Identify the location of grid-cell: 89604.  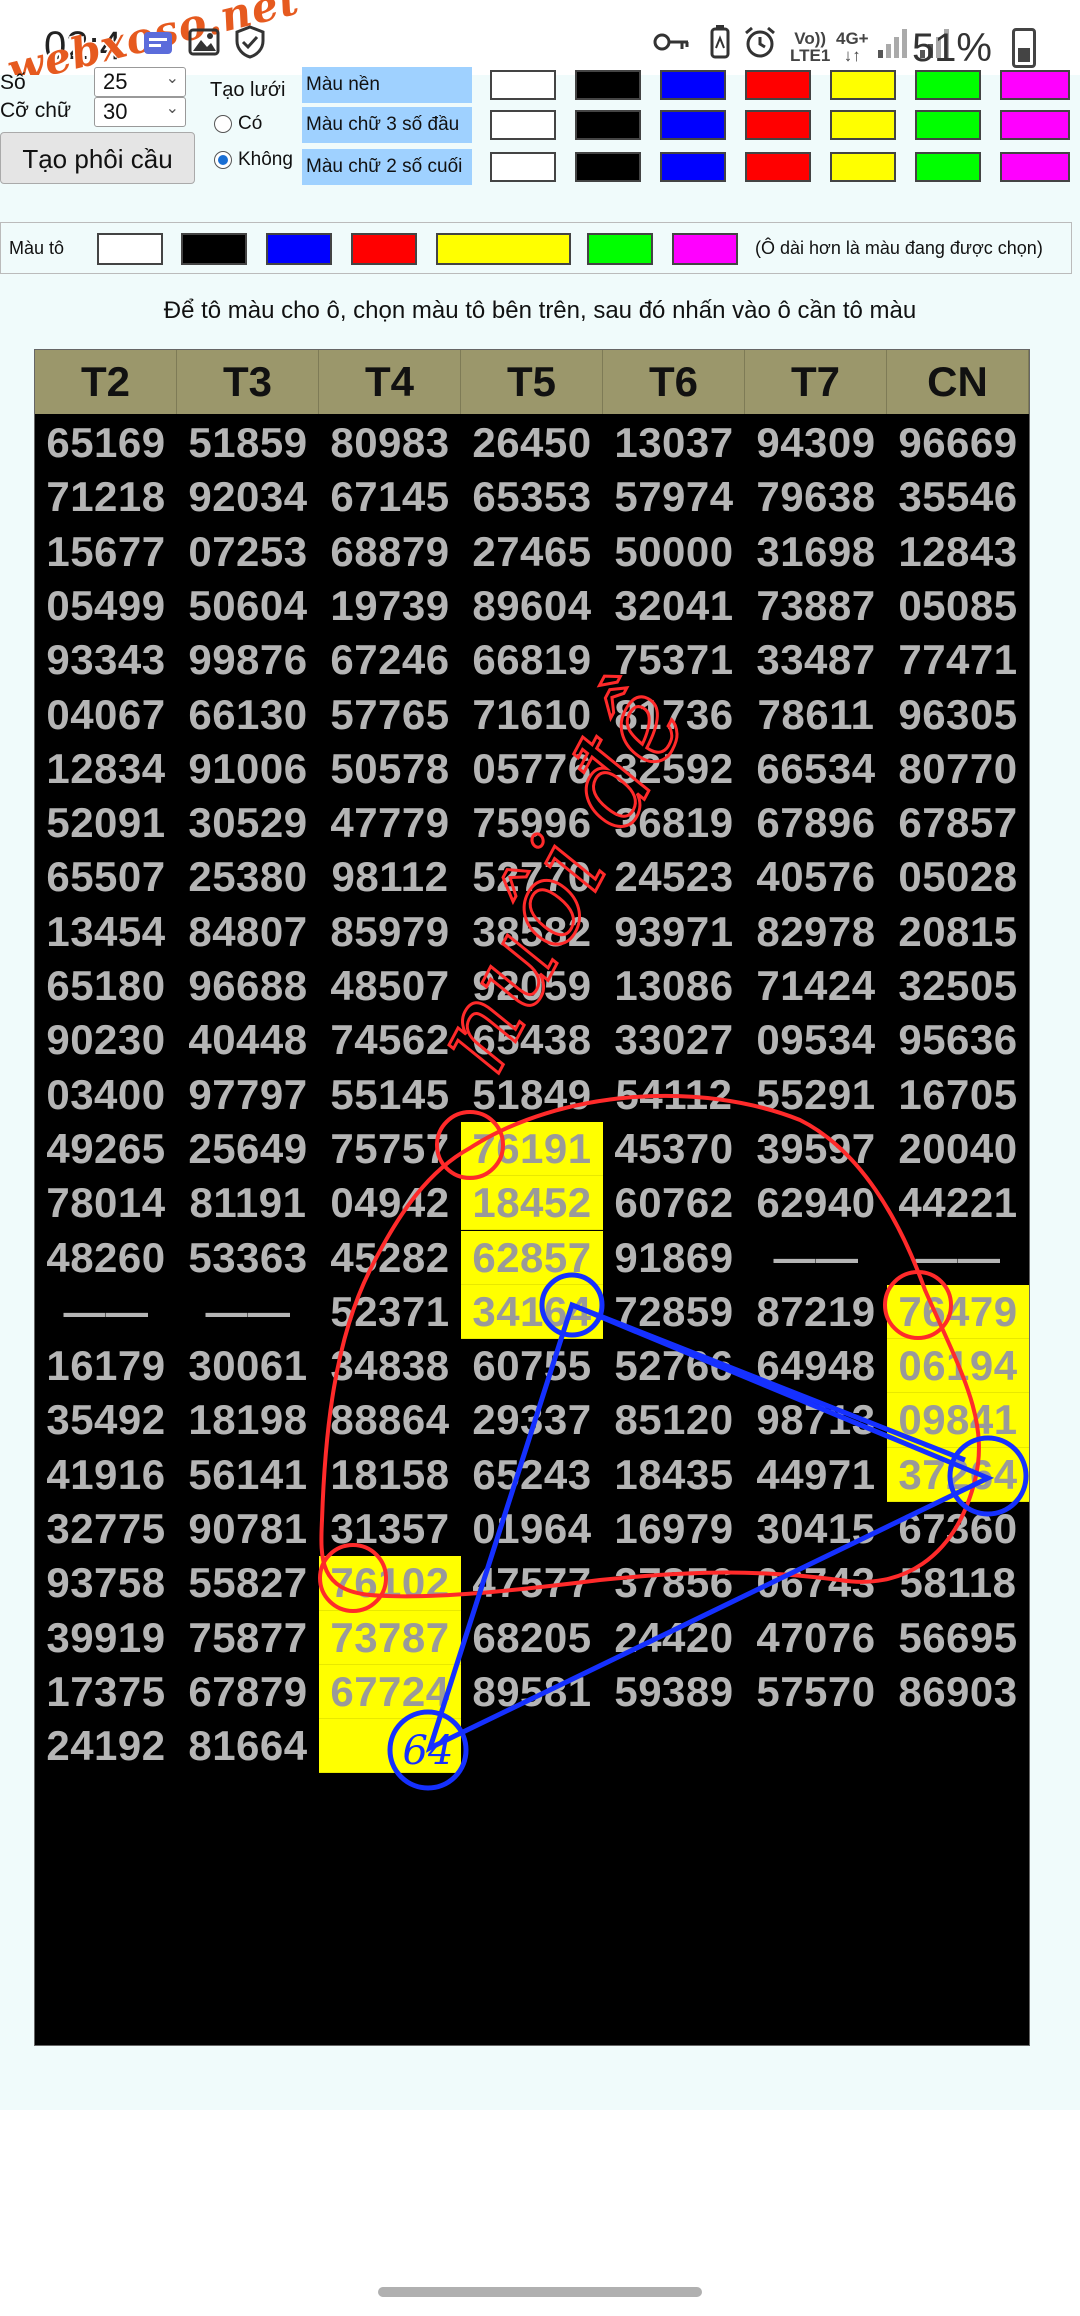
(532, 606).